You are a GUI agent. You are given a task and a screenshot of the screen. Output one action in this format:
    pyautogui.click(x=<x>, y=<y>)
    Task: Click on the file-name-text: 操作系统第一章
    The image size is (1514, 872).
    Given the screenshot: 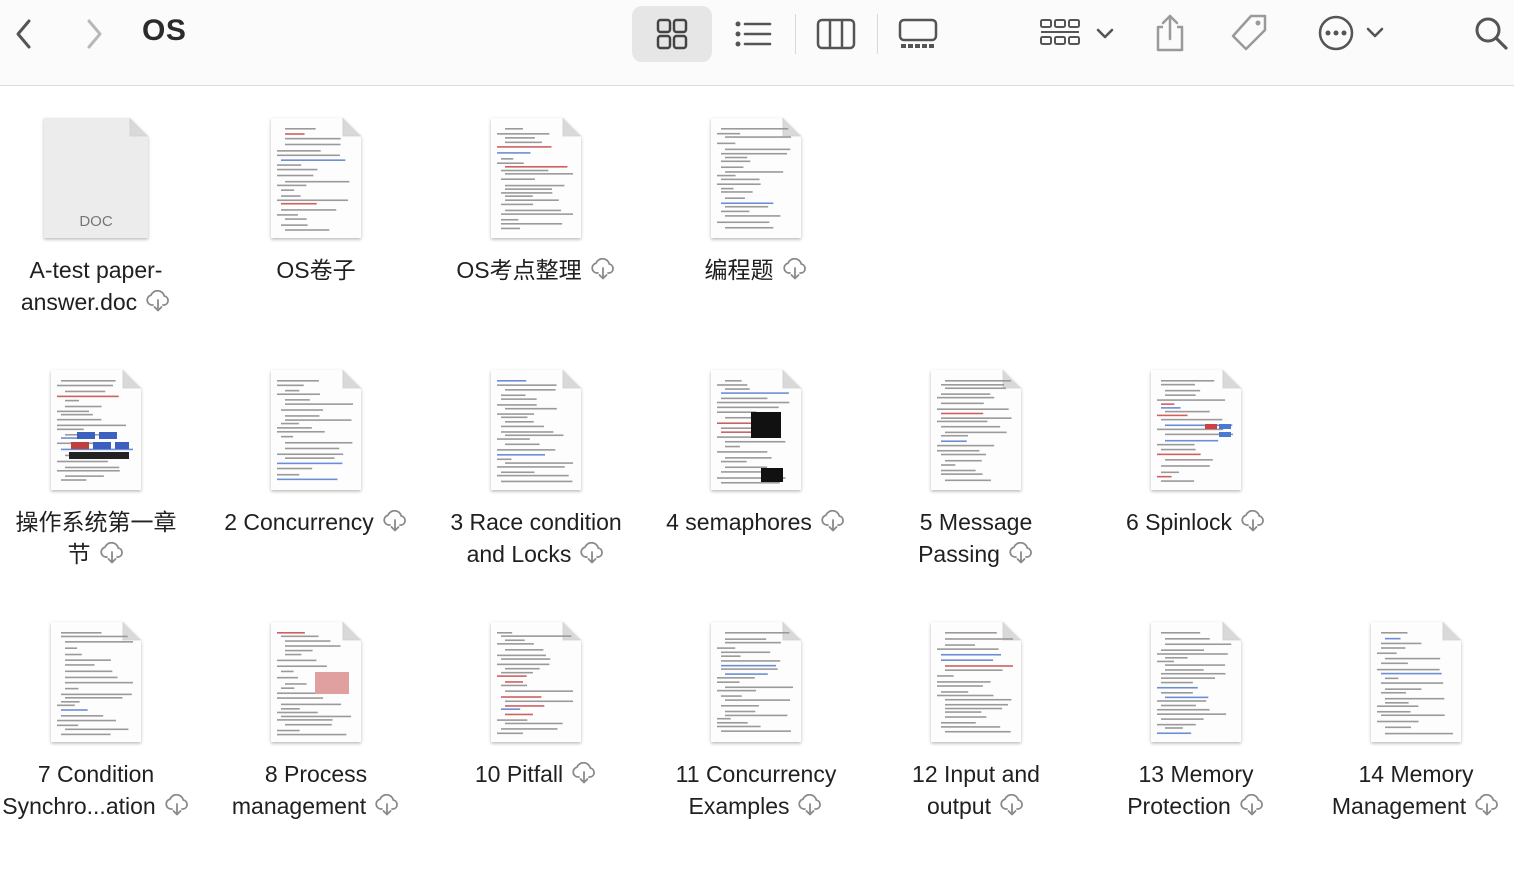 What is the action you would take?
    pyautogui.click(x=96, y=522)
    